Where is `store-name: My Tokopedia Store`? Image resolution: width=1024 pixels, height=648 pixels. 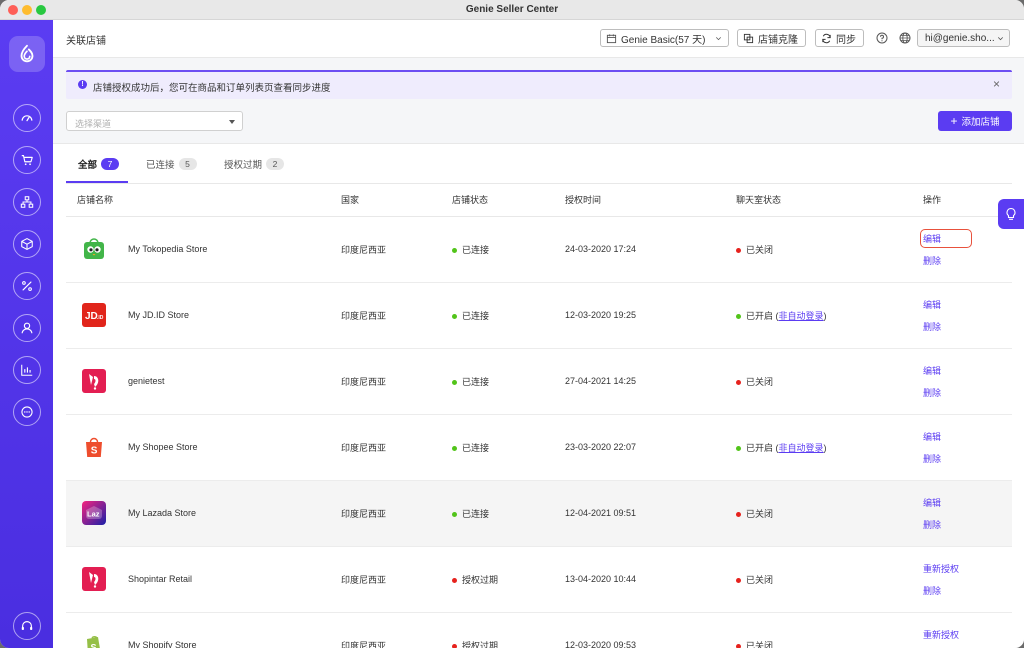 store-name: My Tokopedia Store is located at coordinates (168, 249).